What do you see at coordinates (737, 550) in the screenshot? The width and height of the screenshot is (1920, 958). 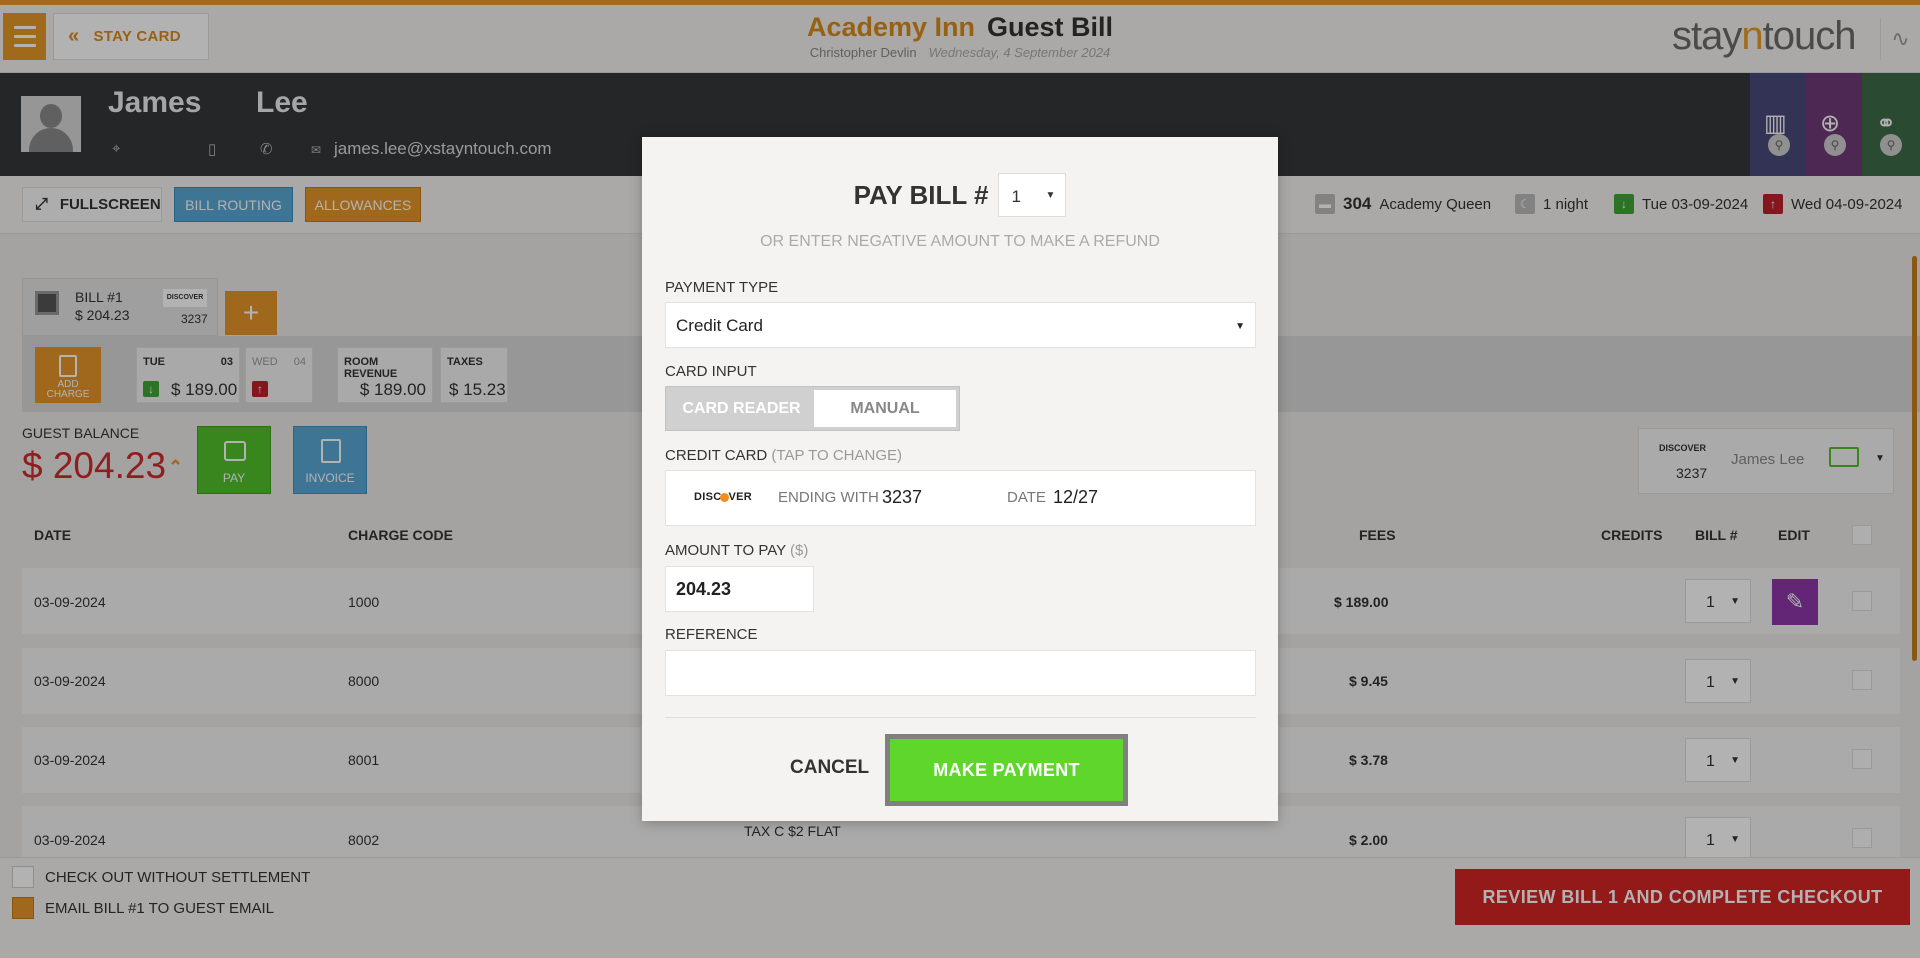 I see `amount-label: AMOUNT TO PAY ($)` at bounding box center [737, 550].